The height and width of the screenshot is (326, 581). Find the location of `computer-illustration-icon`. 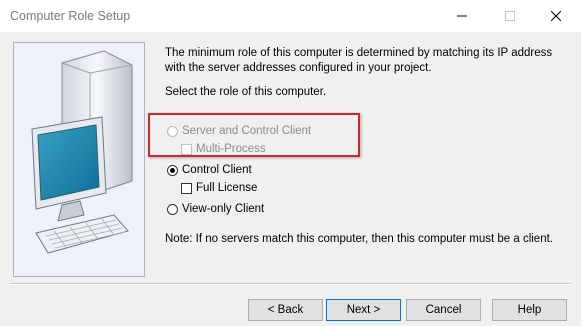

computer-illustration-icon is located at coordinates (82, 152).